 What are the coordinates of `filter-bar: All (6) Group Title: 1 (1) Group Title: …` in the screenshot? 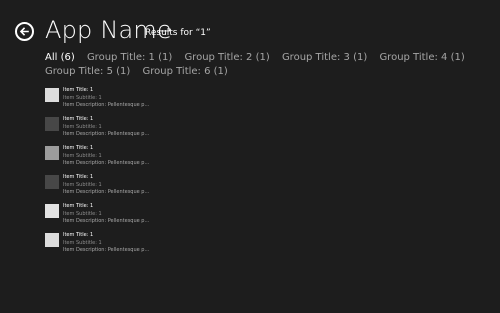 It's located at (265, 65).